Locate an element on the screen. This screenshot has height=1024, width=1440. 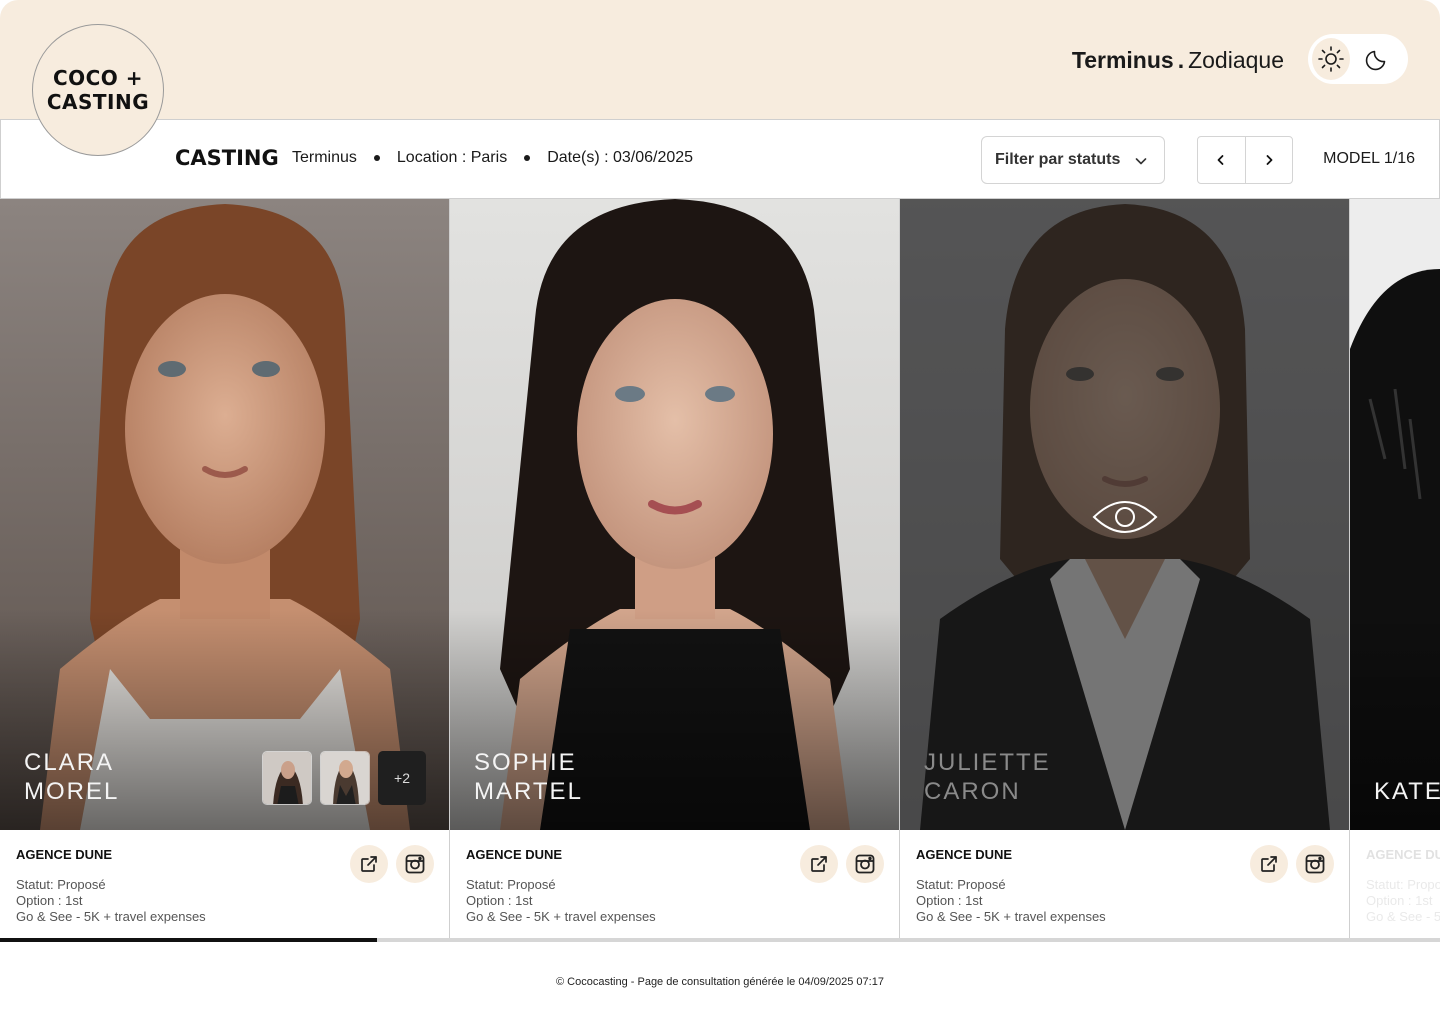
photo-thumbnails: +2 is located at coordinates (344, 778).